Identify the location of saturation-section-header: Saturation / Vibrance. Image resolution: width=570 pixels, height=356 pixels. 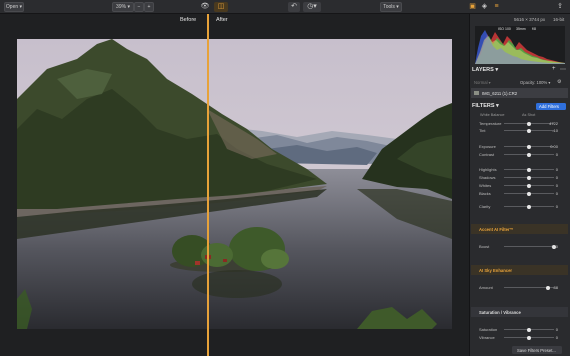
(519, 312).